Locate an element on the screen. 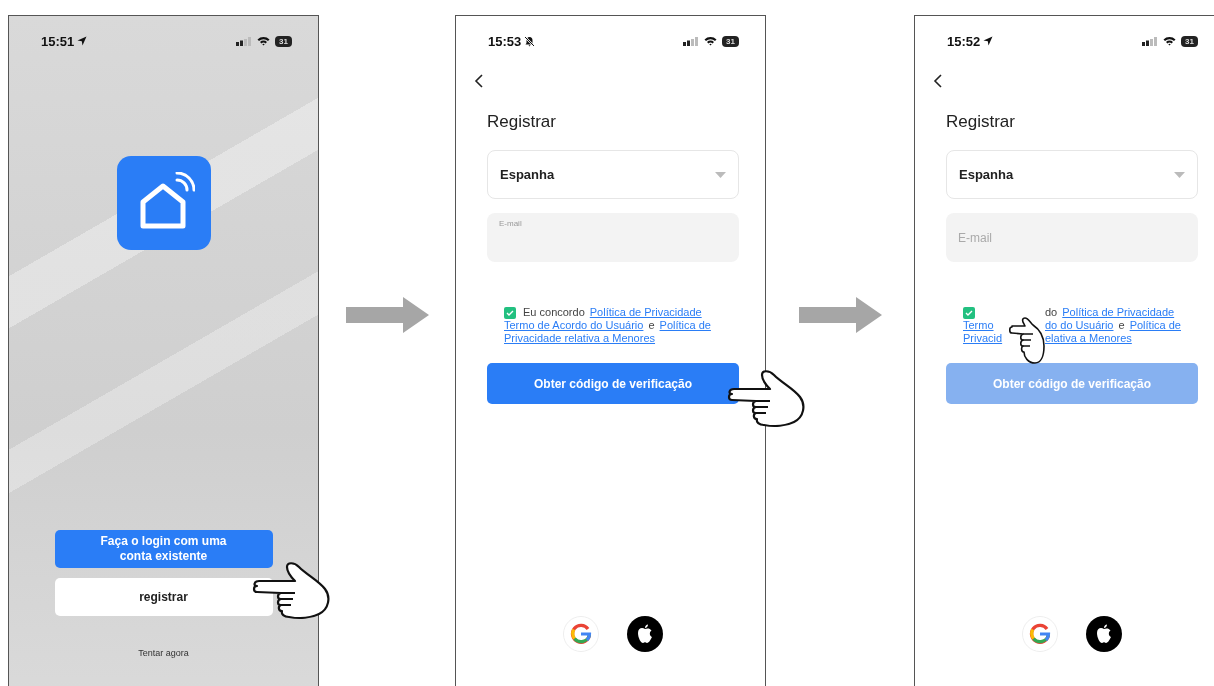 The image size is (1214, 686). try-now-link: Tentar agora is located at coordinates (163, 653).